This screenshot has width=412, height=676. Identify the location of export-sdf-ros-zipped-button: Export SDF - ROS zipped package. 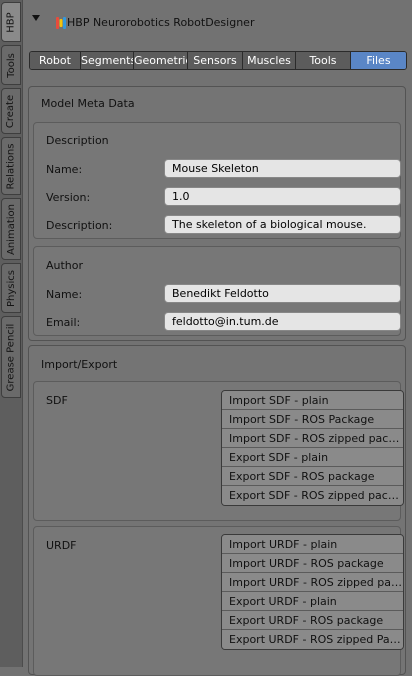
(312, 495).